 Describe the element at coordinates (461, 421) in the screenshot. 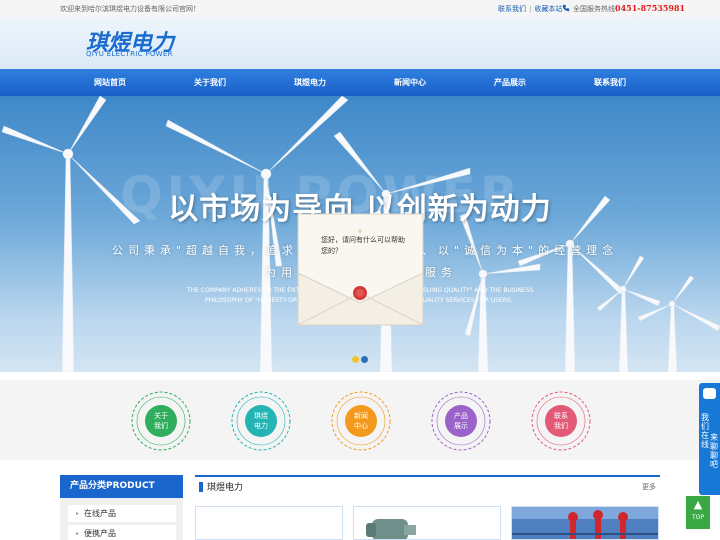

I see `quick-link-products: 产品 展示` at that location.